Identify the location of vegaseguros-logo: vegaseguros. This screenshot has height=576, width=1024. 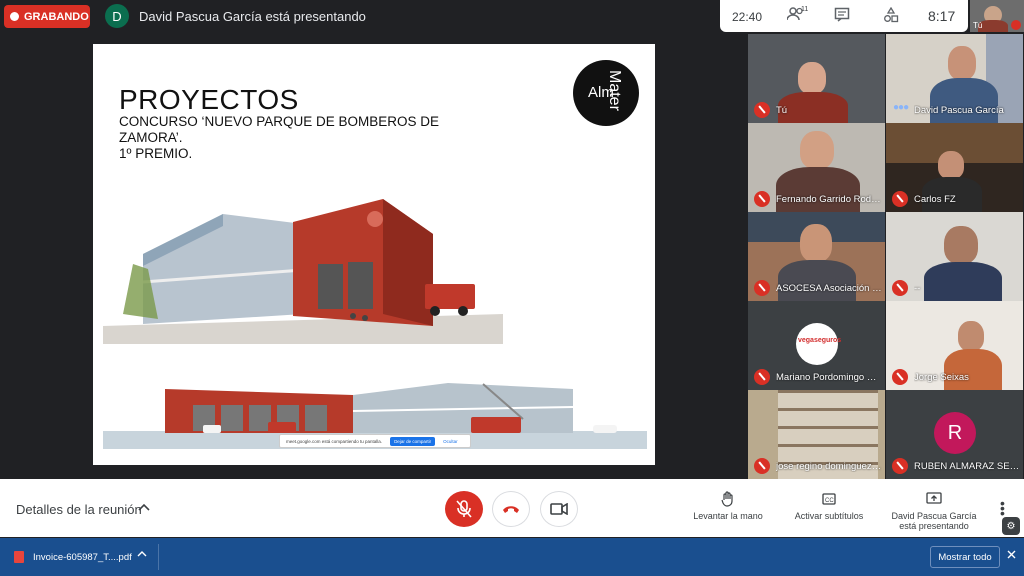
(819, 344).